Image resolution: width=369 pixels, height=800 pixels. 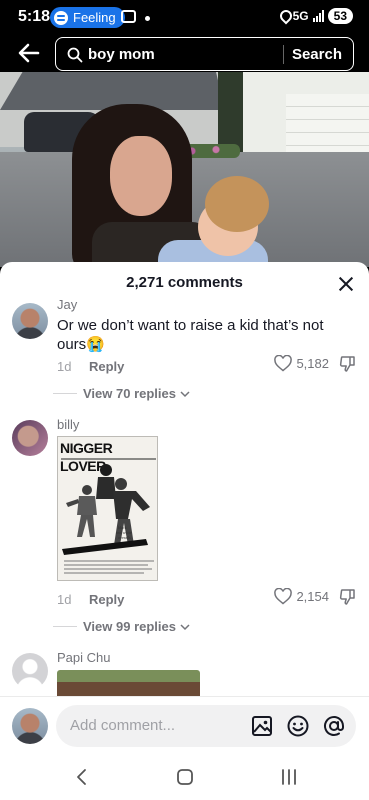 I want to click on signal-icon, so click(x=318, y=16).